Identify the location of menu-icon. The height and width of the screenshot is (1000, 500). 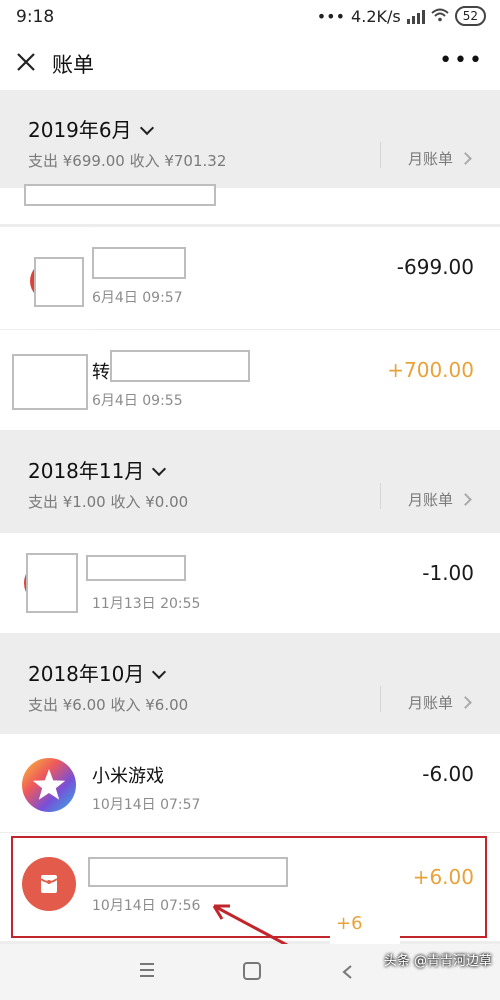
(147, 972).